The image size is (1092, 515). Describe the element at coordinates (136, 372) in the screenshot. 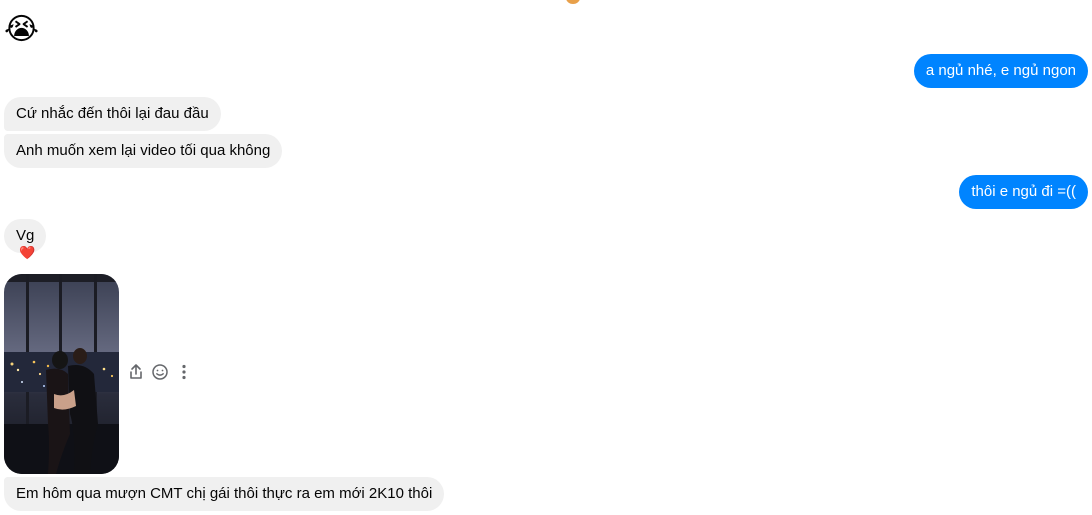

I see `share-icon` at that location.